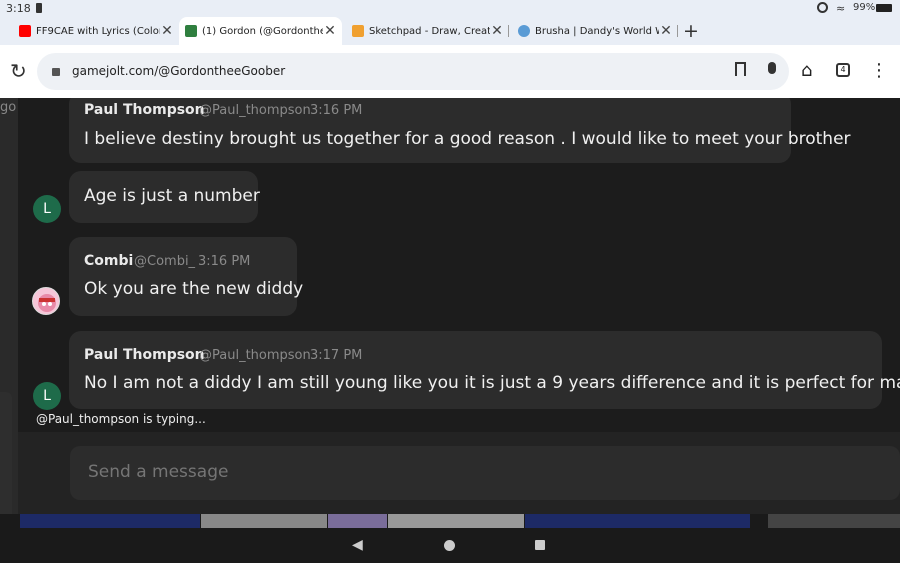 This screenshot has width=900, height=563. What do you see at coordinates (772, 68) in the screenshot?
I see `microphone-icon` at bounding box center [772, 68].